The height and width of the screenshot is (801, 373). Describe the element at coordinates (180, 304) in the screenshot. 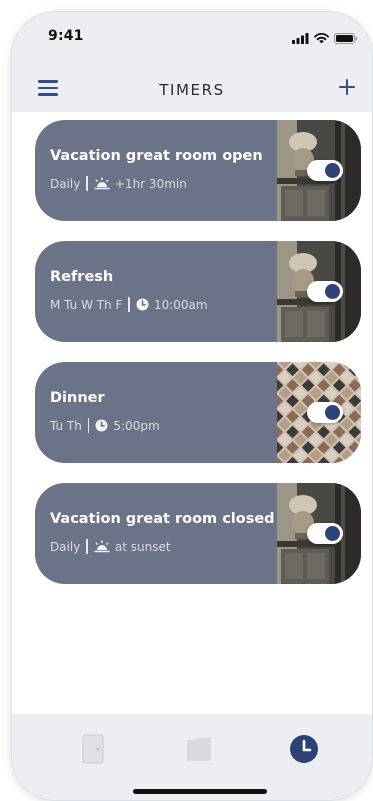

I see `timer-time: 10:00am` at that location.